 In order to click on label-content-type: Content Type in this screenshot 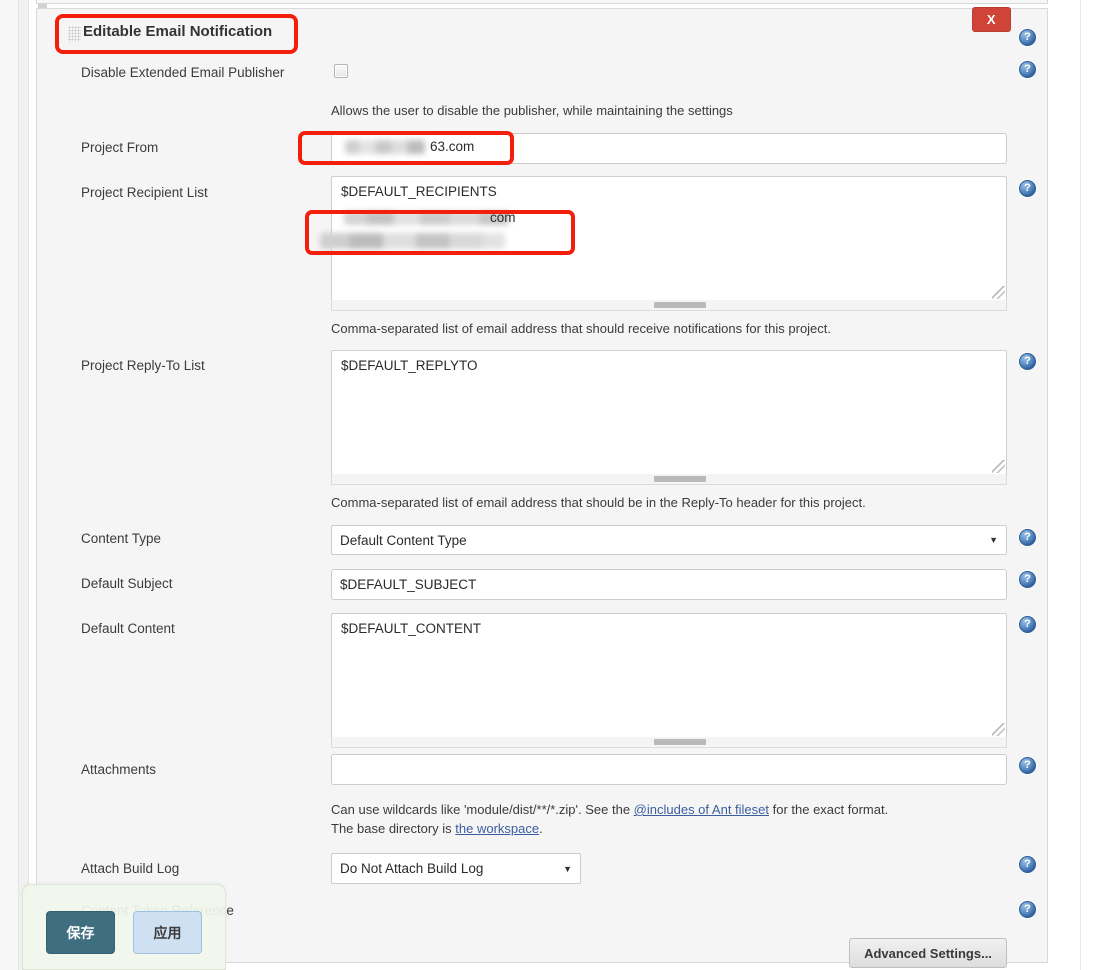, I will do `click(121, 538)`.